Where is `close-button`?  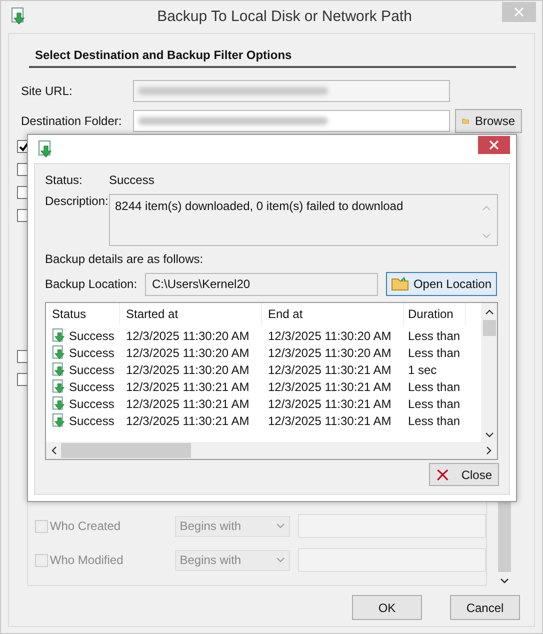
close-button is located at coordinates (494, 145).